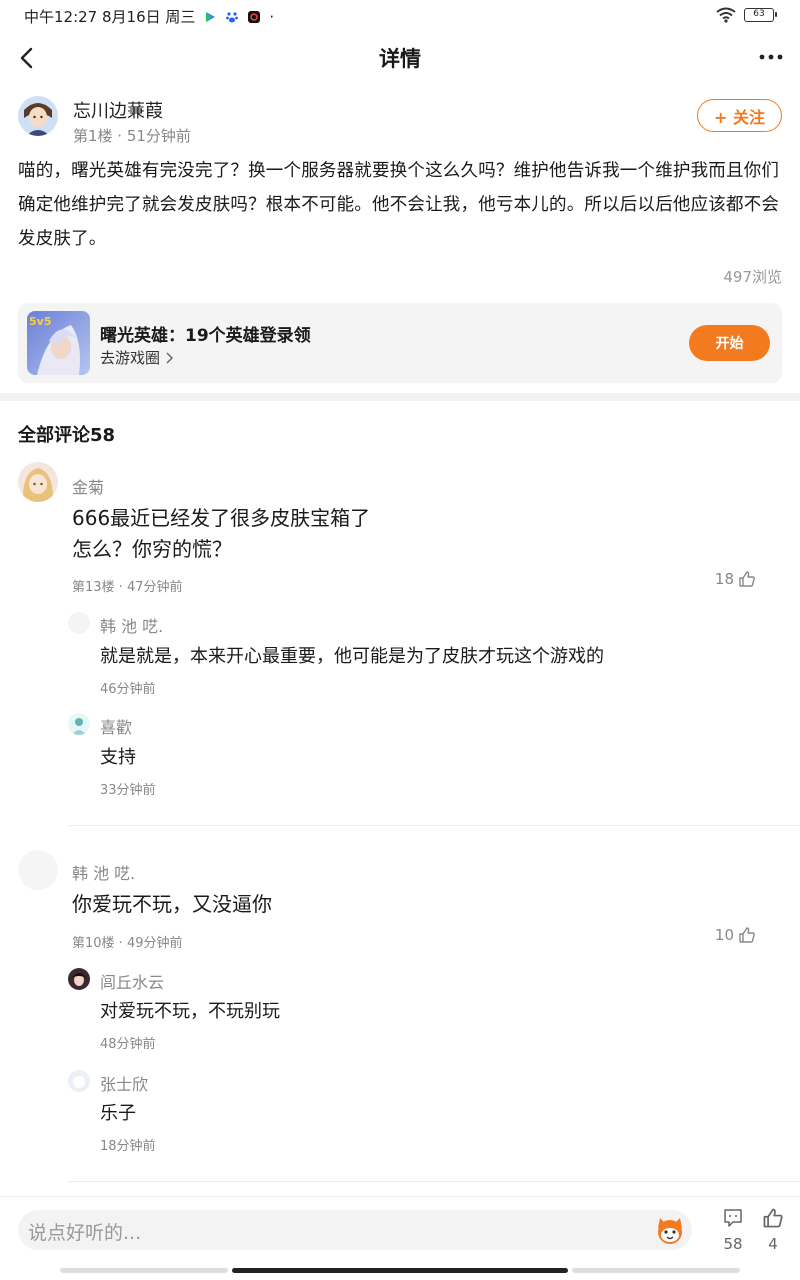 The height and width of the screenshot is (1280, 800). I want to click on author-name: 忘川边蒹葭, so click(118, 110).